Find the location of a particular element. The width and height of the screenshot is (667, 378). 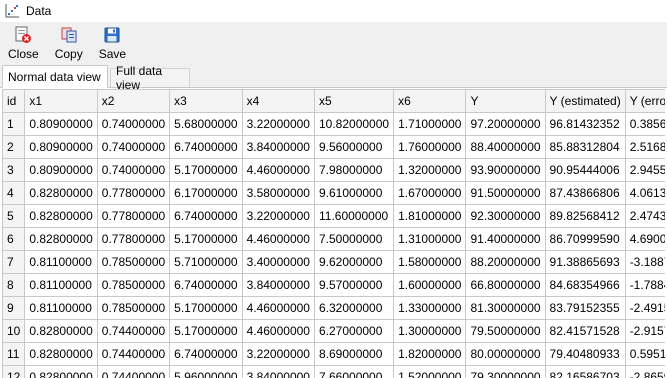

table-cell: 6.32000000 is located at coordinates (354, 308).